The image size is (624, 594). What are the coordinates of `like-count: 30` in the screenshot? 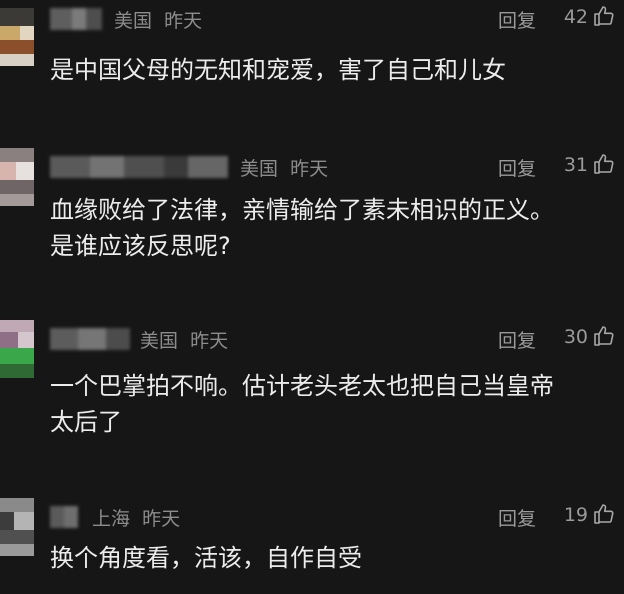 It's located at (575, 337).